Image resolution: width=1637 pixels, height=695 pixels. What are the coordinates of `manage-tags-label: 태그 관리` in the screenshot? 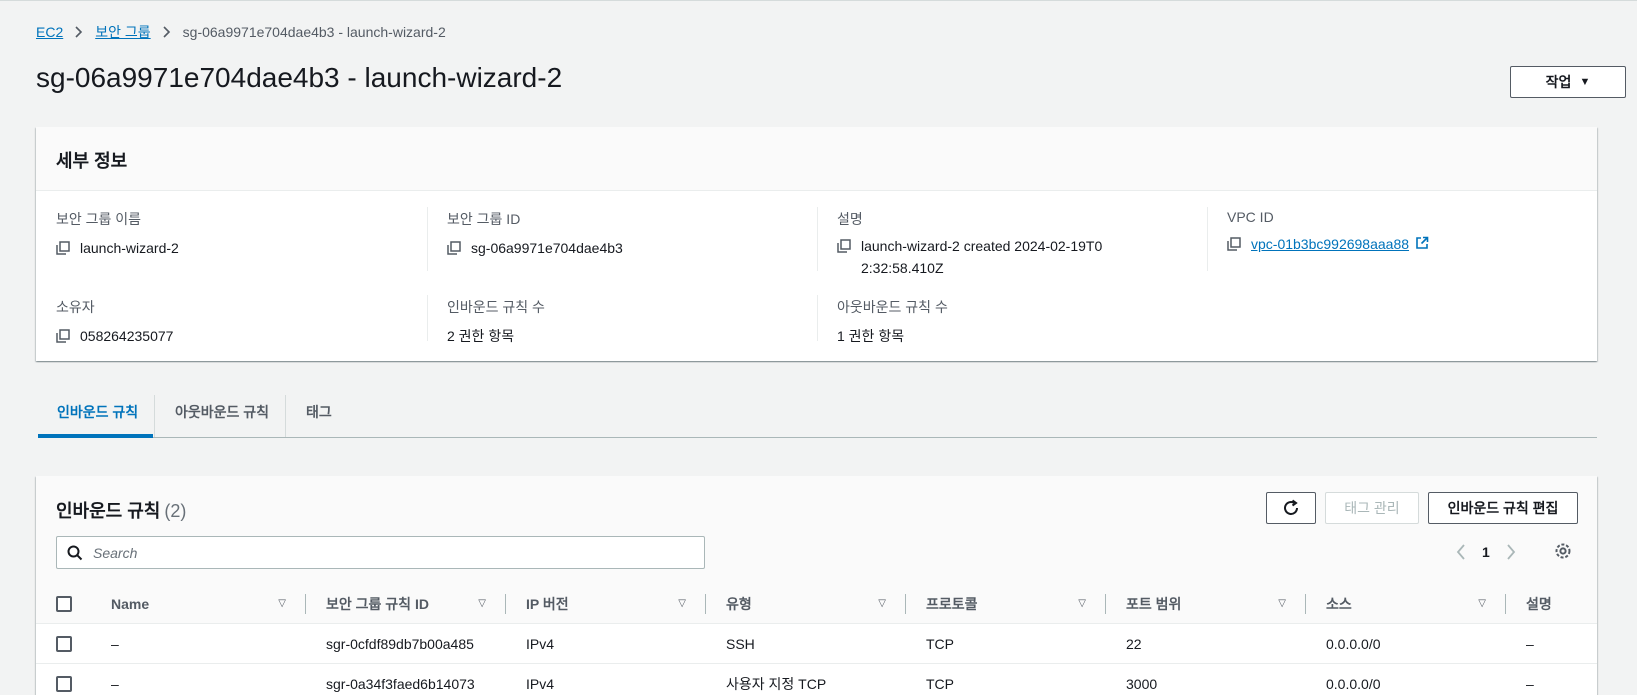 It's located at (1372, 508).